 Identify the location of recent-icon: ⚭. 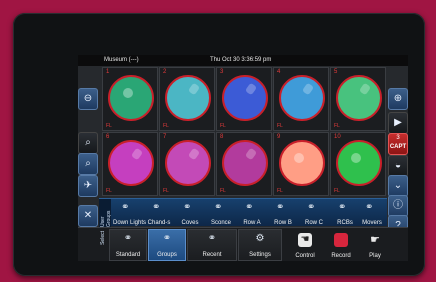
(212, 238).